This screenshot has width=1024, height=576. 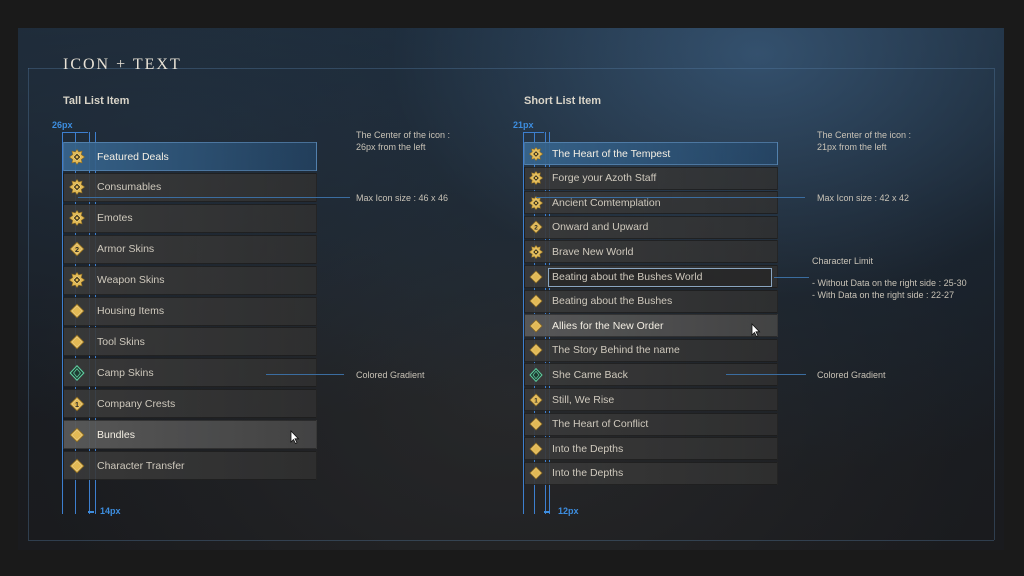 What do you see at coordinates (606, 202) in the screenshot?
I see `list-item-label: Ancient Comtemplation` at bounding box center [606, 202].